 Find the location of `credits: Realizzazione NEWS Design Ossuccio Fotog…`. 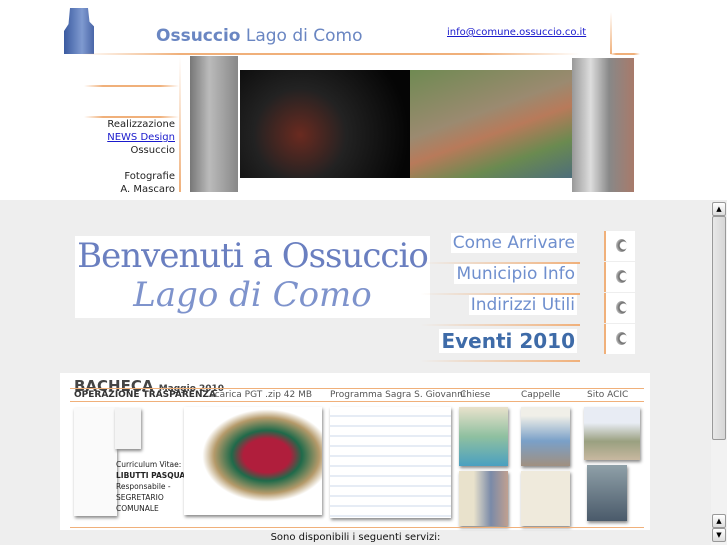

credits: Realizzazione NEWS Design Ossuccio Fotog… is located at coordinates (141, 157).